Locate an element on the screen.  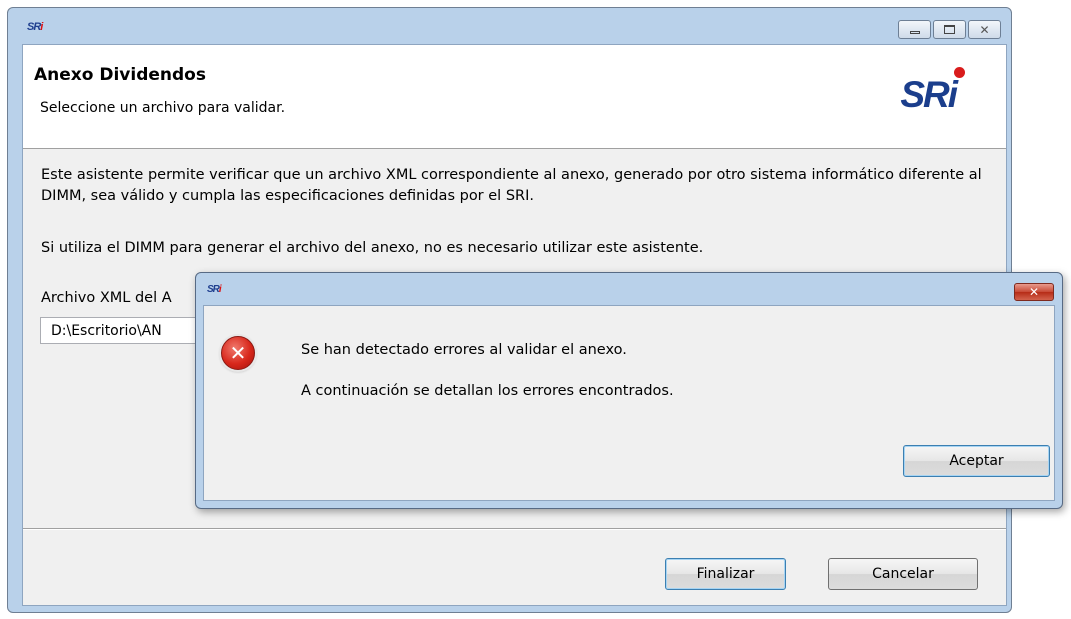
error-icon: ✕ is located at coordinates (238, 353).